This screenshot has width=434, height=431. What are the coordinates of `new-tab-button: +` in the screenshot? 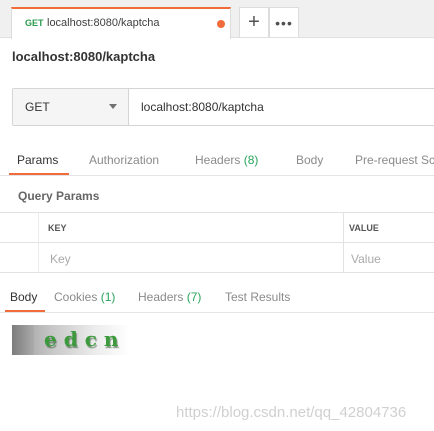 It's located at (254, 22).